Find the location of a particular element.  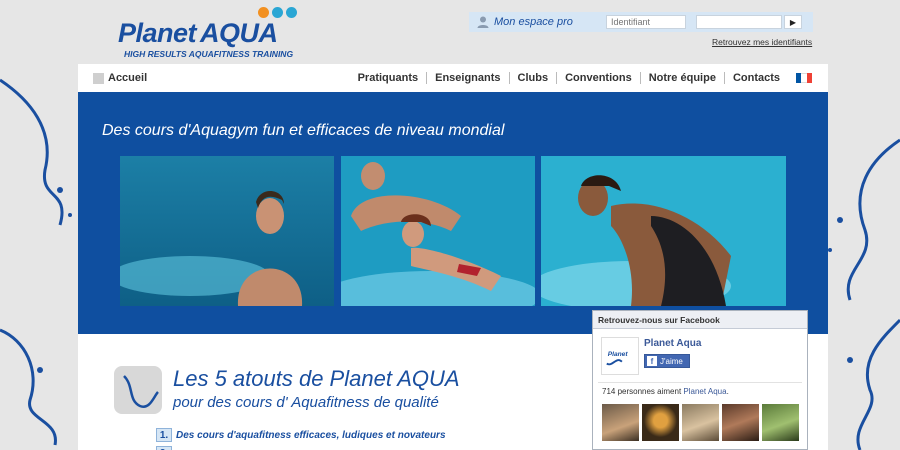

pro-login-bar: Mon espace pro ▶ is located at coordinates (641, 22).